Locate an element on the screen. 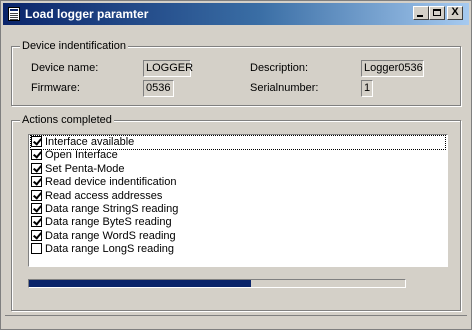 This screenshot has width=472, height=330. action-list-item: Data range LongS reading is located at coordinates (102, 249).